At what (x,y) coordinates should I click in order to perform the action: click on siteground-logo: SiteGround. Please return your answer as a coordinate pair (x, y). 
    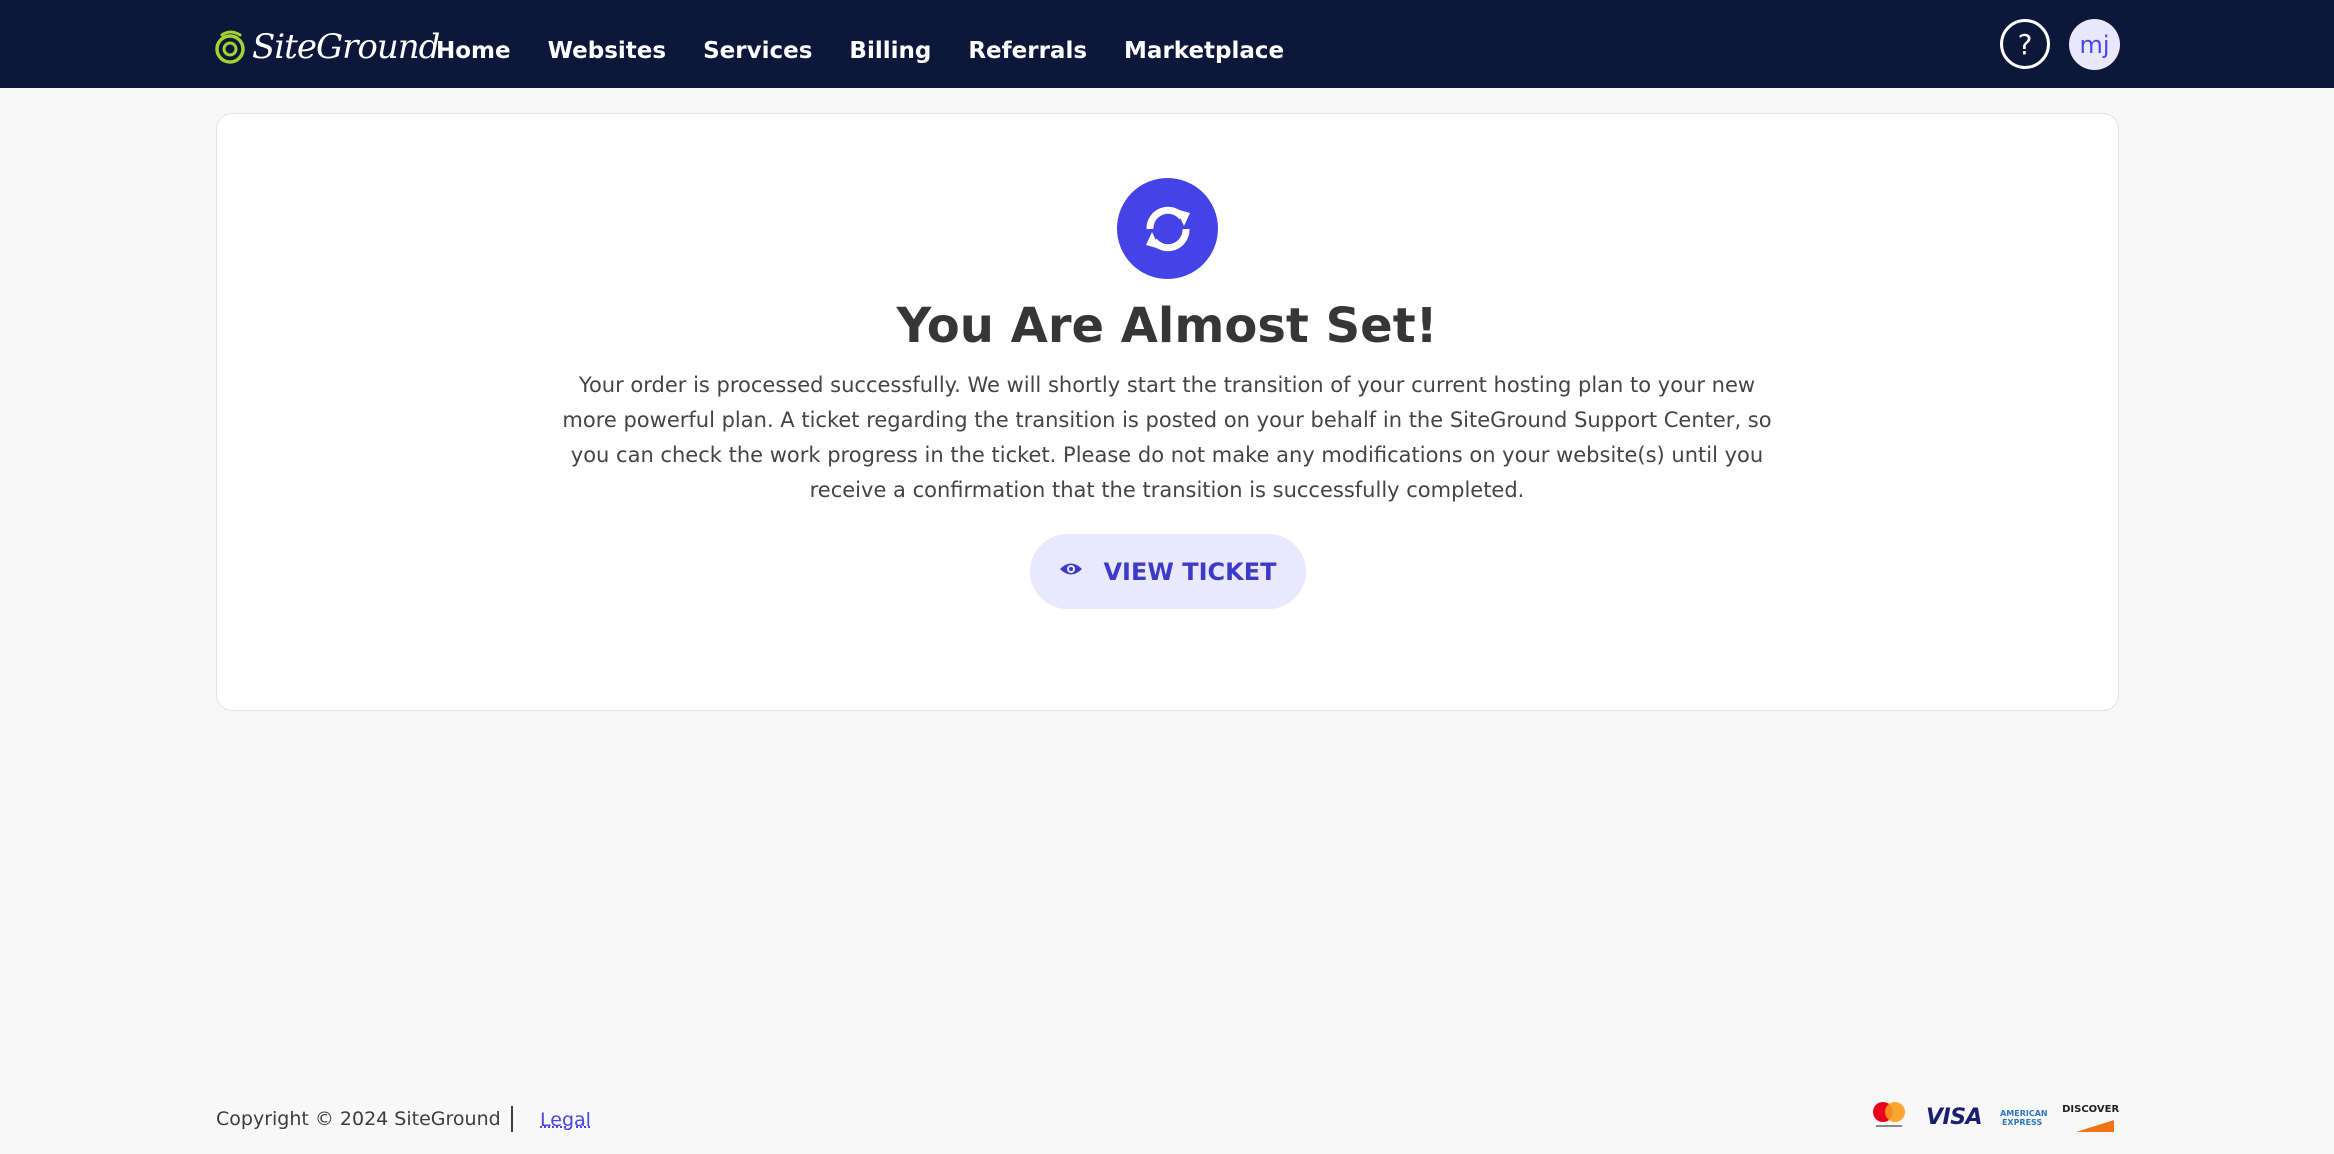
    Looking at the image, I should click on (327, 47).